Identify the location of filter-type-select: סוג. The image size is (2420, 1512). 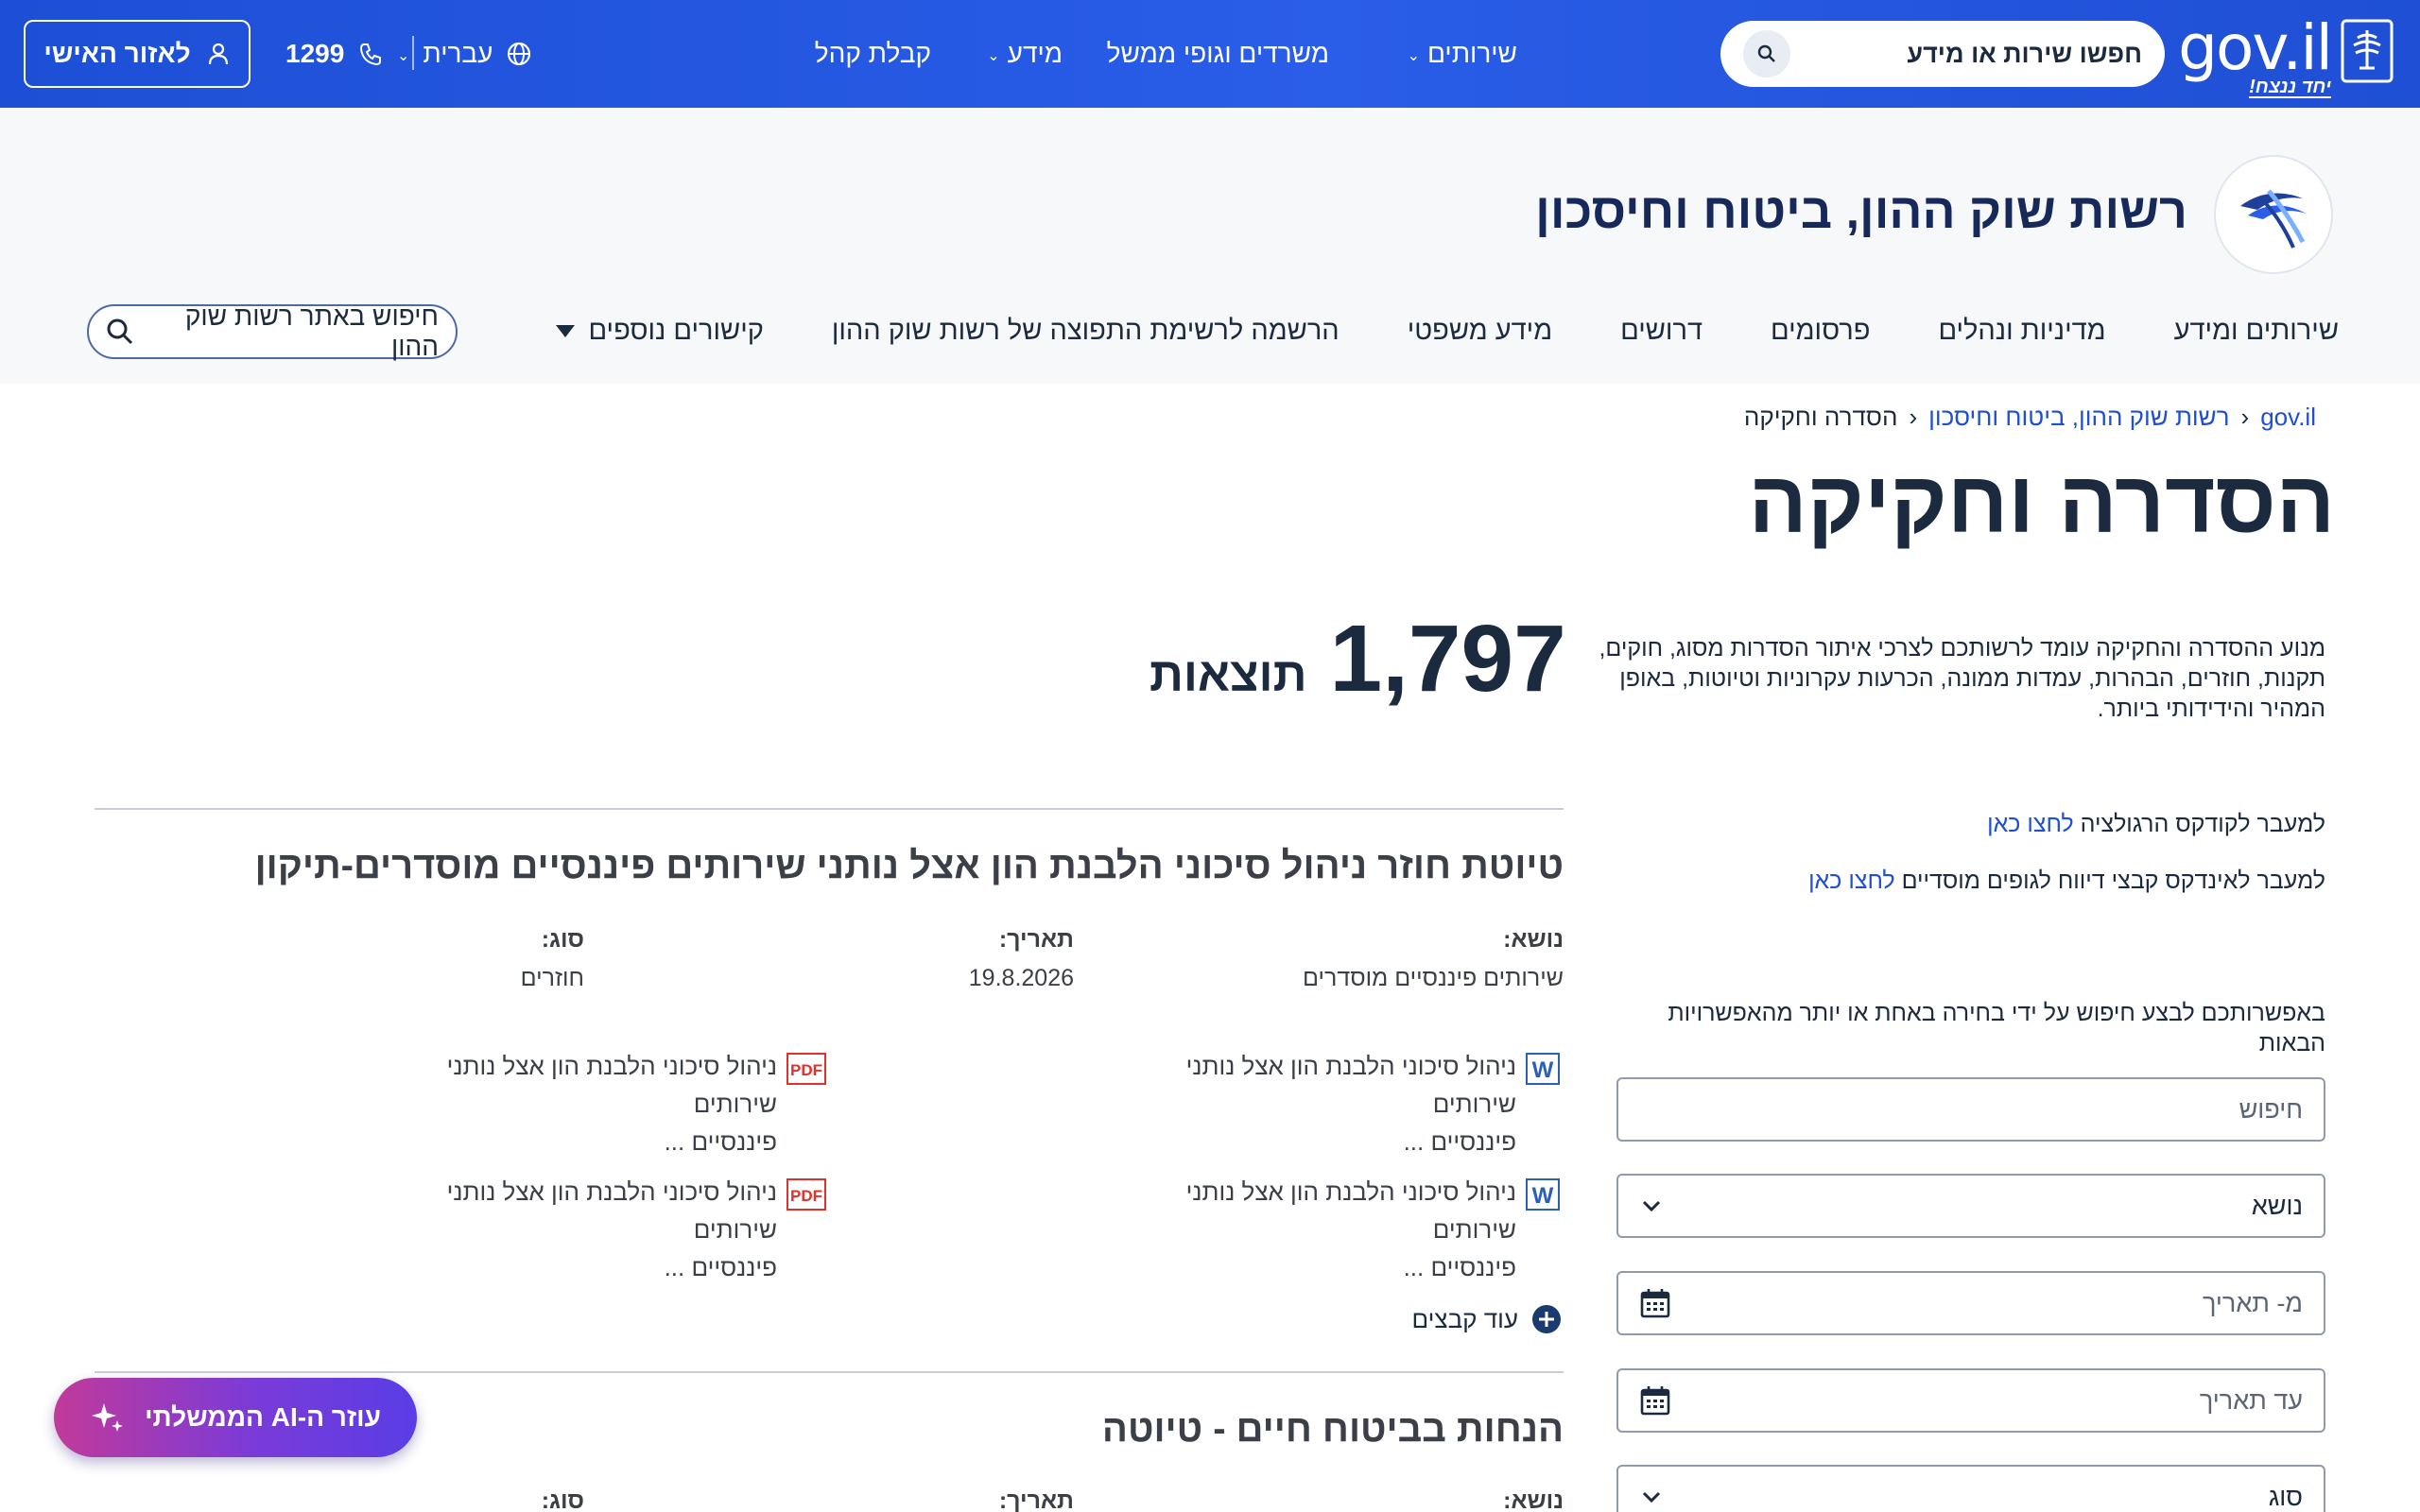
(1970, 1488).